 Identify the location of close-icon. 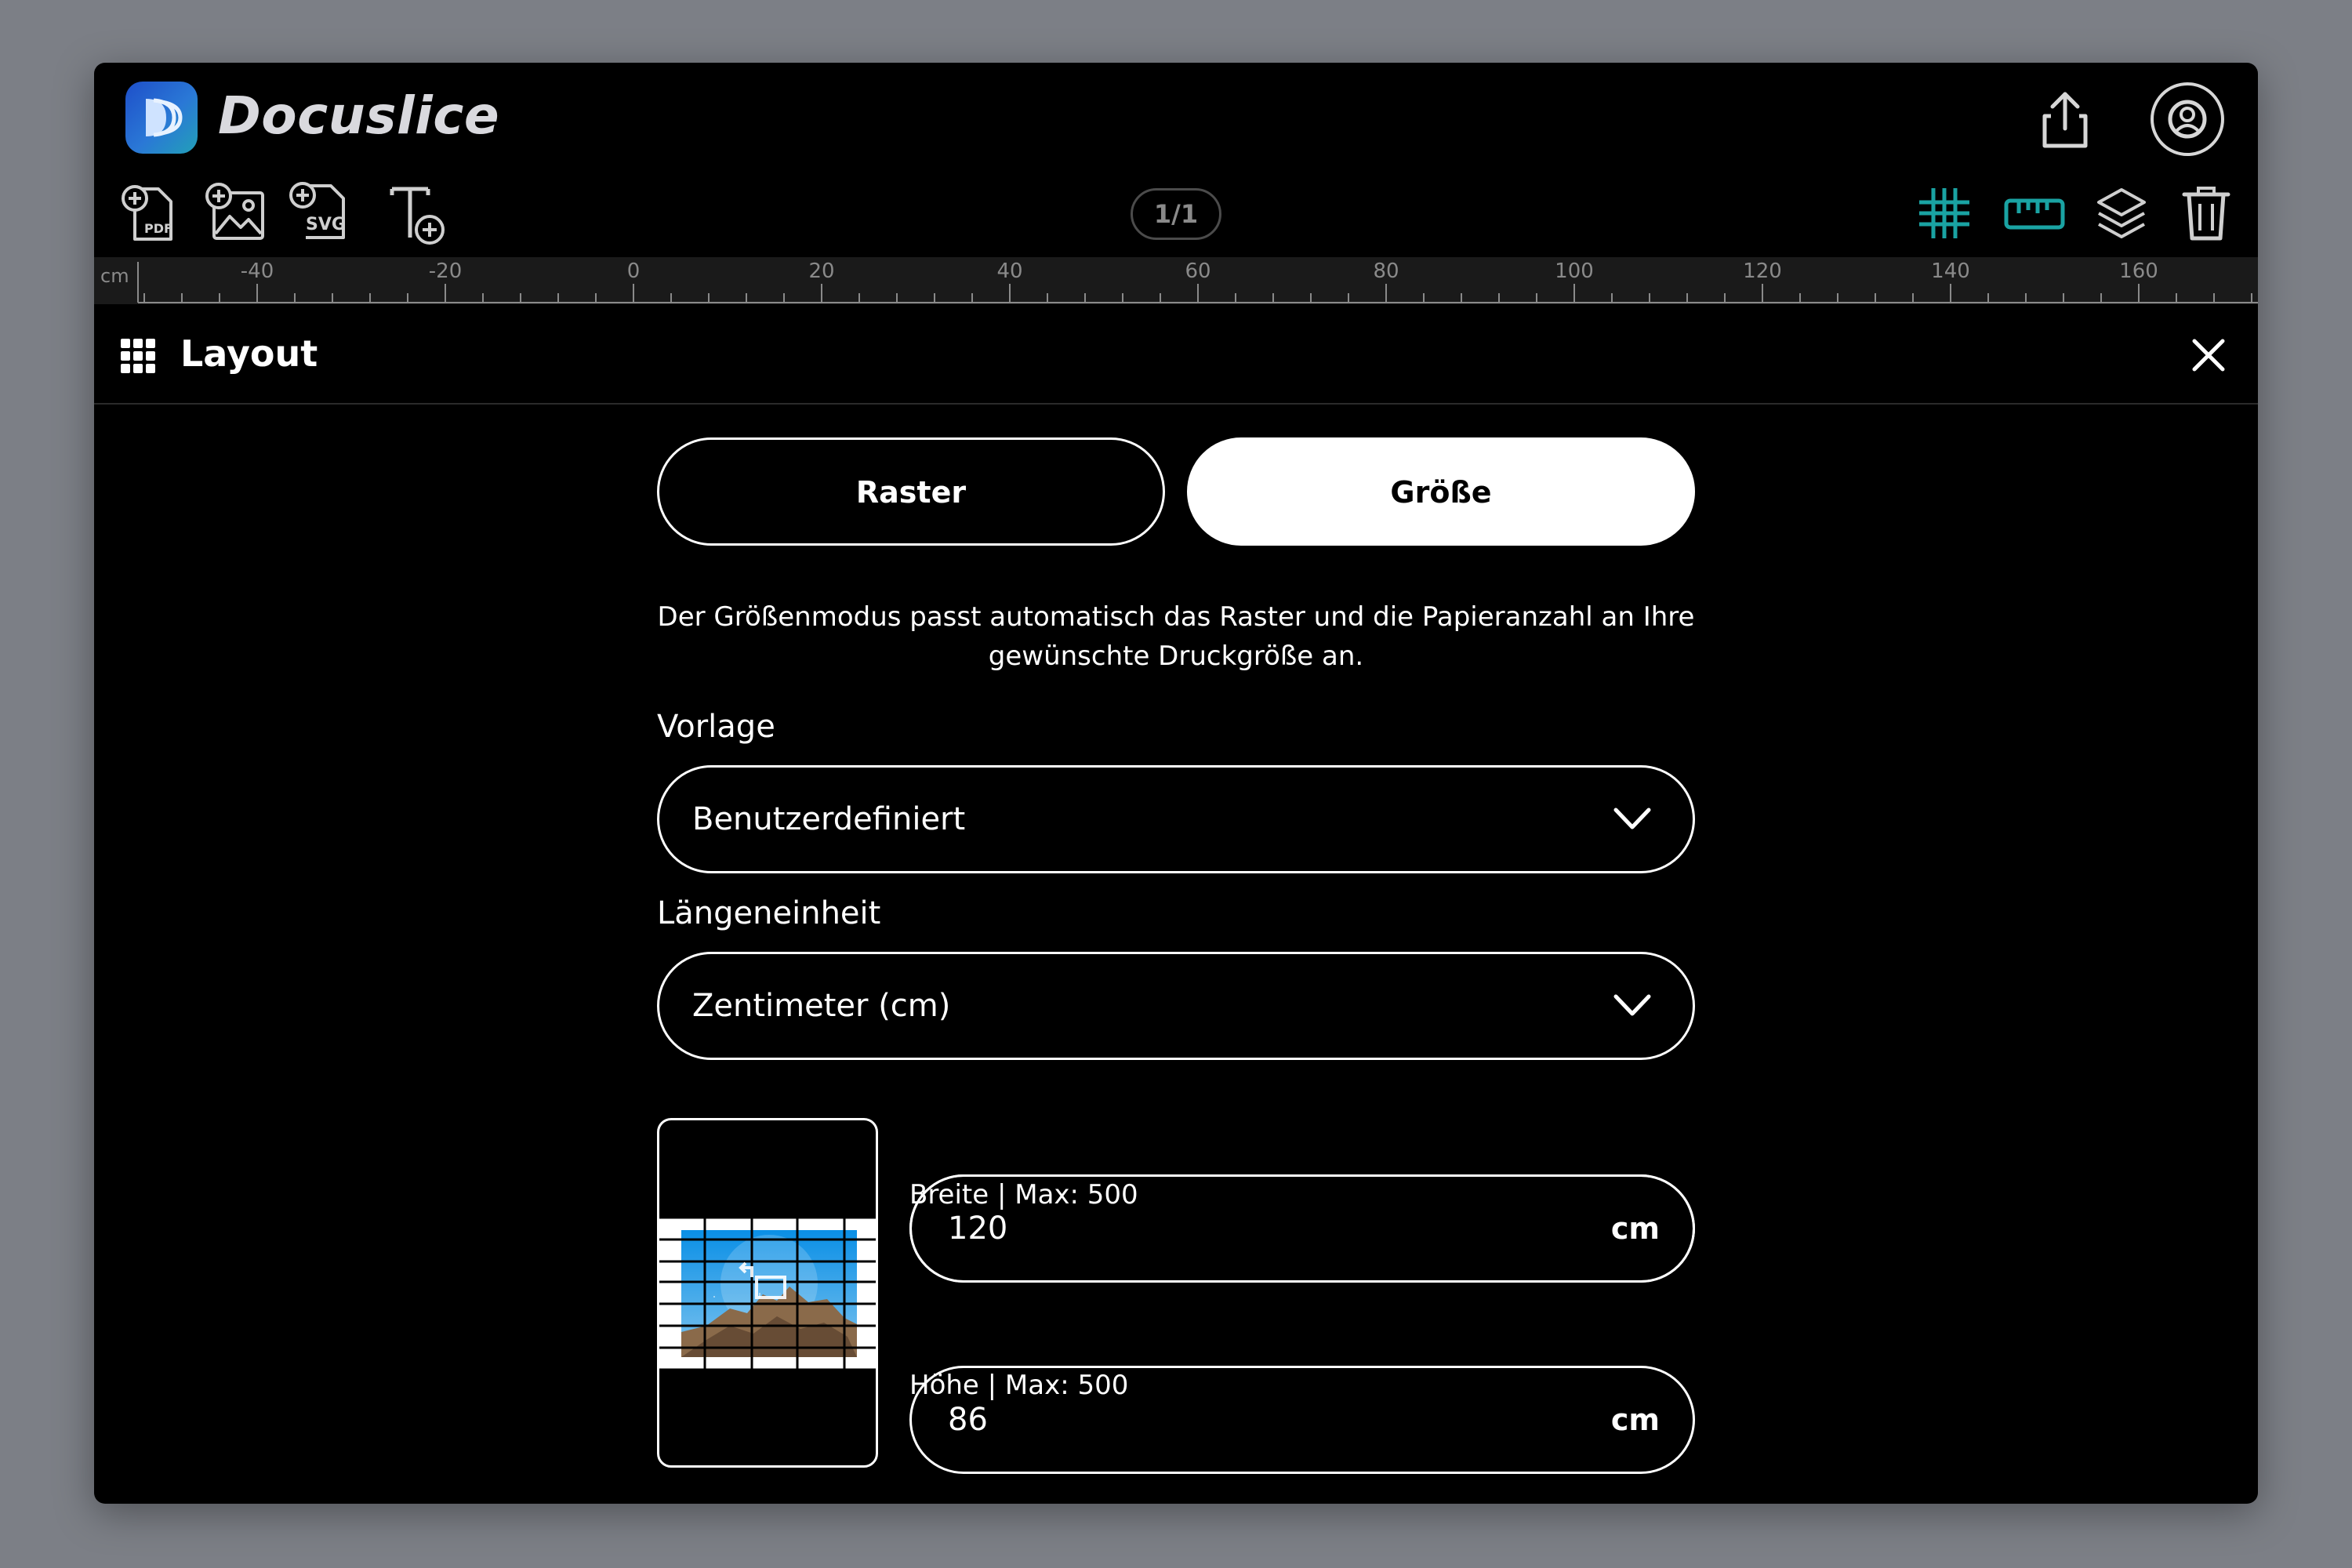
(2208, 355).